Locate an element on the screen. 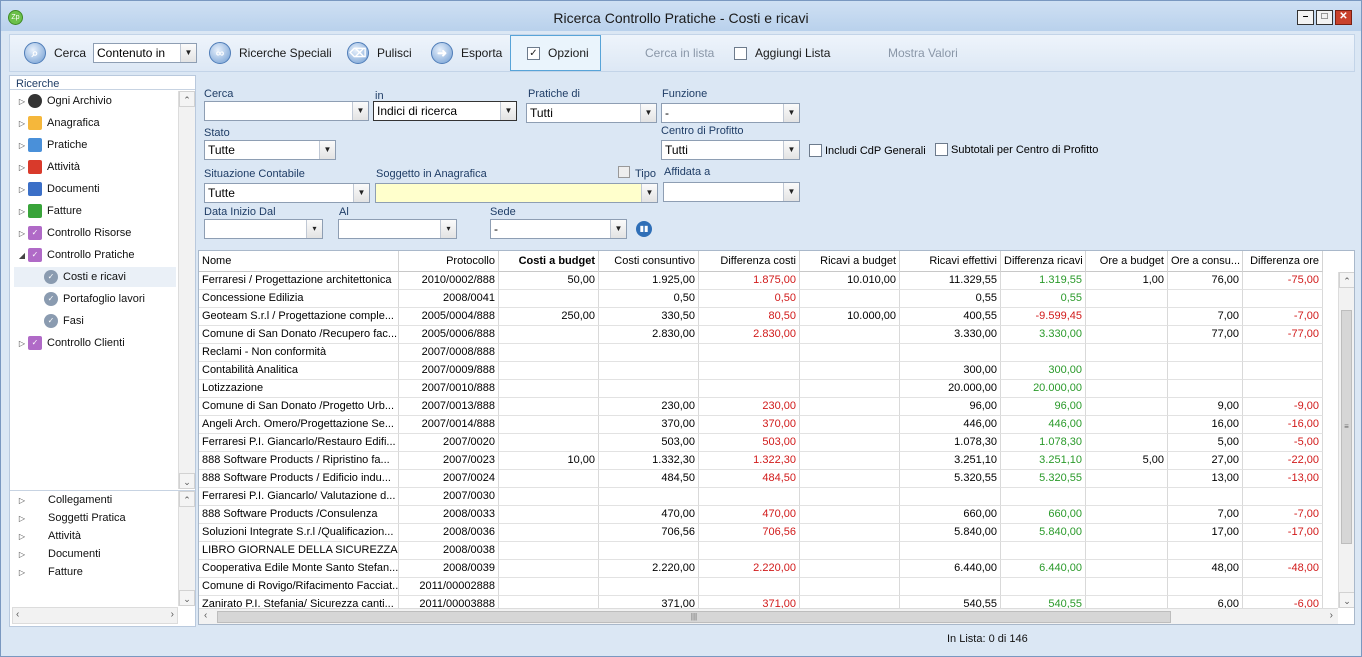  stato-select: Tutte ▼ is located at coordinates (270, 150).